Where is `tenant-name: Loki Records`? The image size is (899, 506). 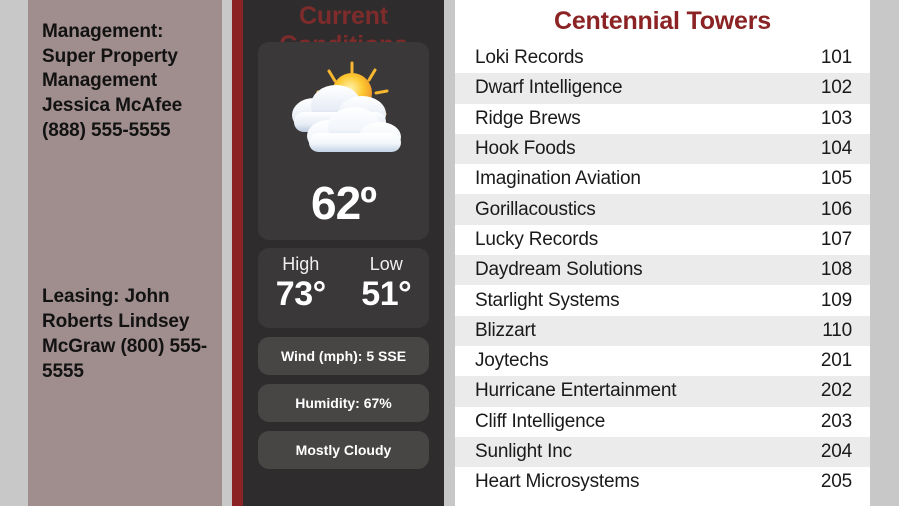
tenant-name: Loki Records is located at coordinates (529, 58).